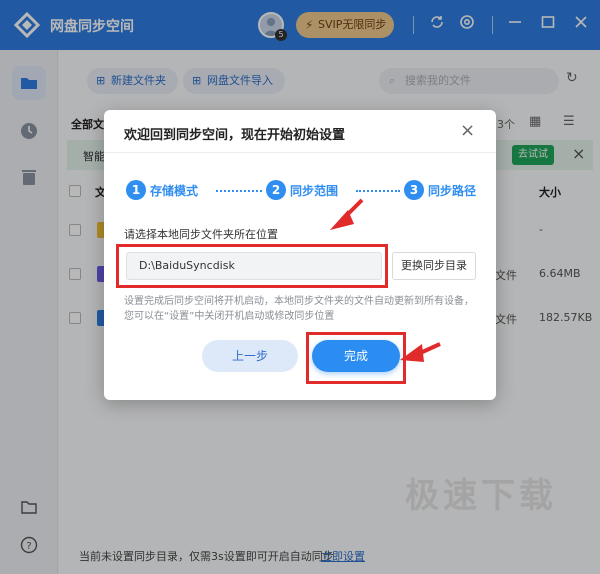 The image size is (600, 574). What do you see at coordinates (276, 190) in the screenshot?
I see `step-2-number: 2` at bounding box center [276, 190].